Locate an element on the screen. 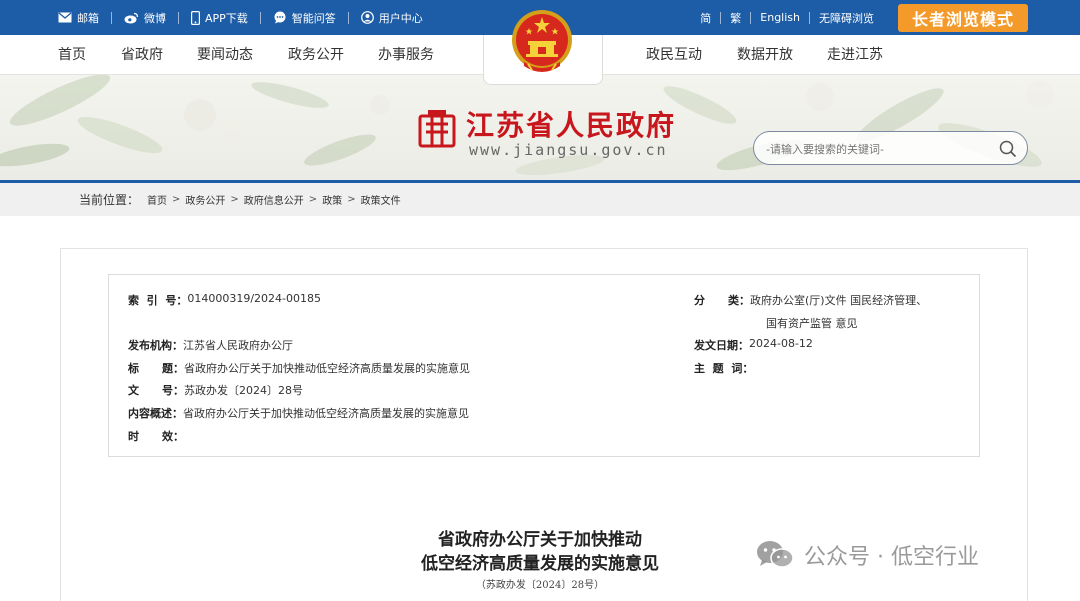  meta-subject-label: 主 题 词： is located at coordinates (724, 368).